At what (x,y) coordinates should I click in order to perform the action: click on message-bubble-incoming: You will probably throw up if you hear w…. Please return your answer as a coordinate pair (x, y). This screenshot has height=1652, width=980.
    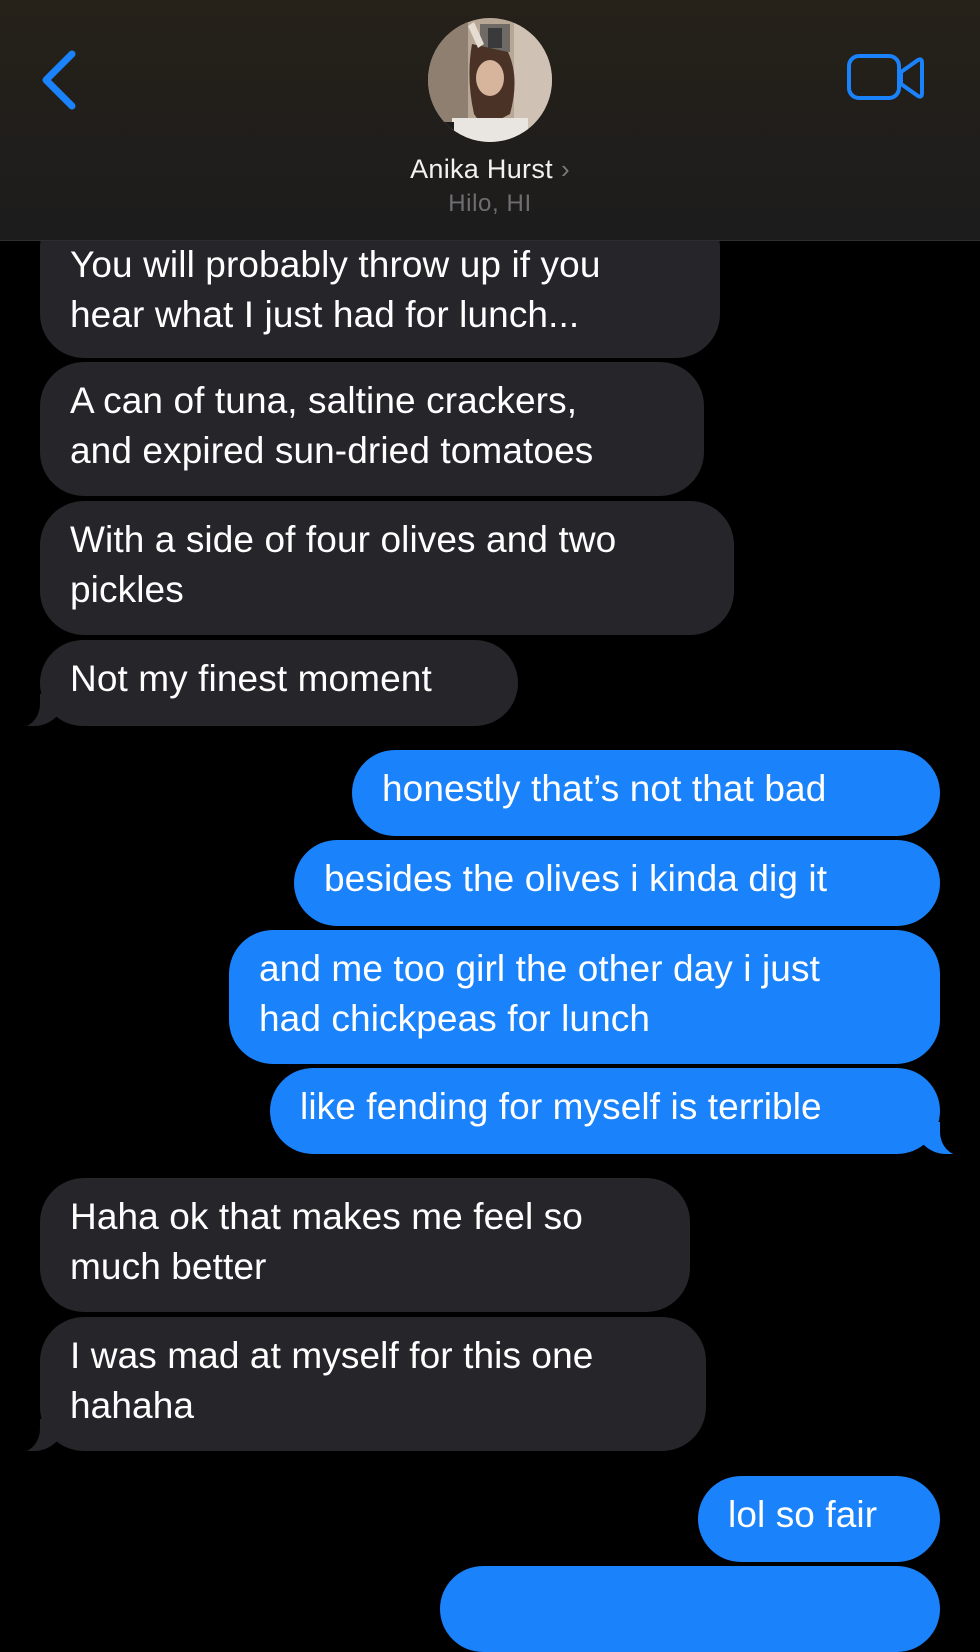
    Looking at the image, I should click on (380, 292).